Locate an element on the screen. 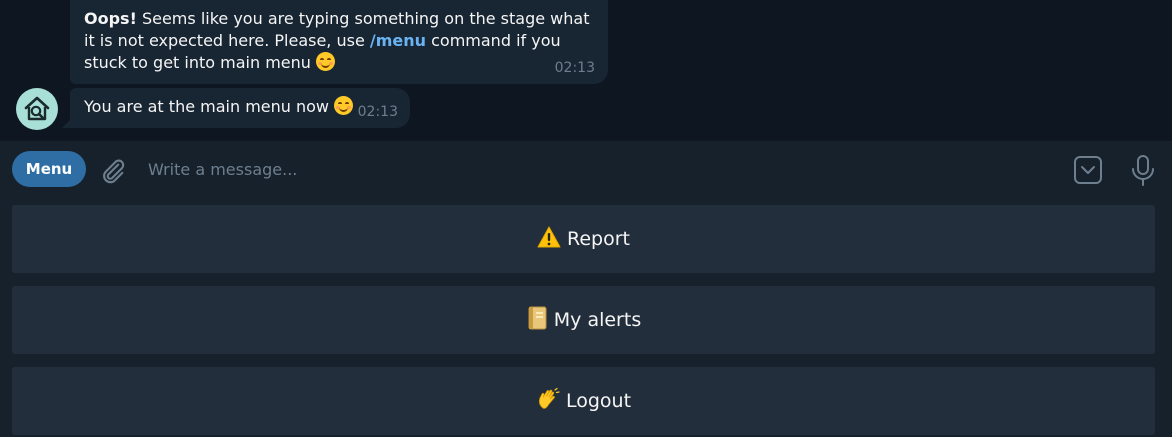 This screenshot has height=437, width=1172. message-input is located at coordinates (588, 169).